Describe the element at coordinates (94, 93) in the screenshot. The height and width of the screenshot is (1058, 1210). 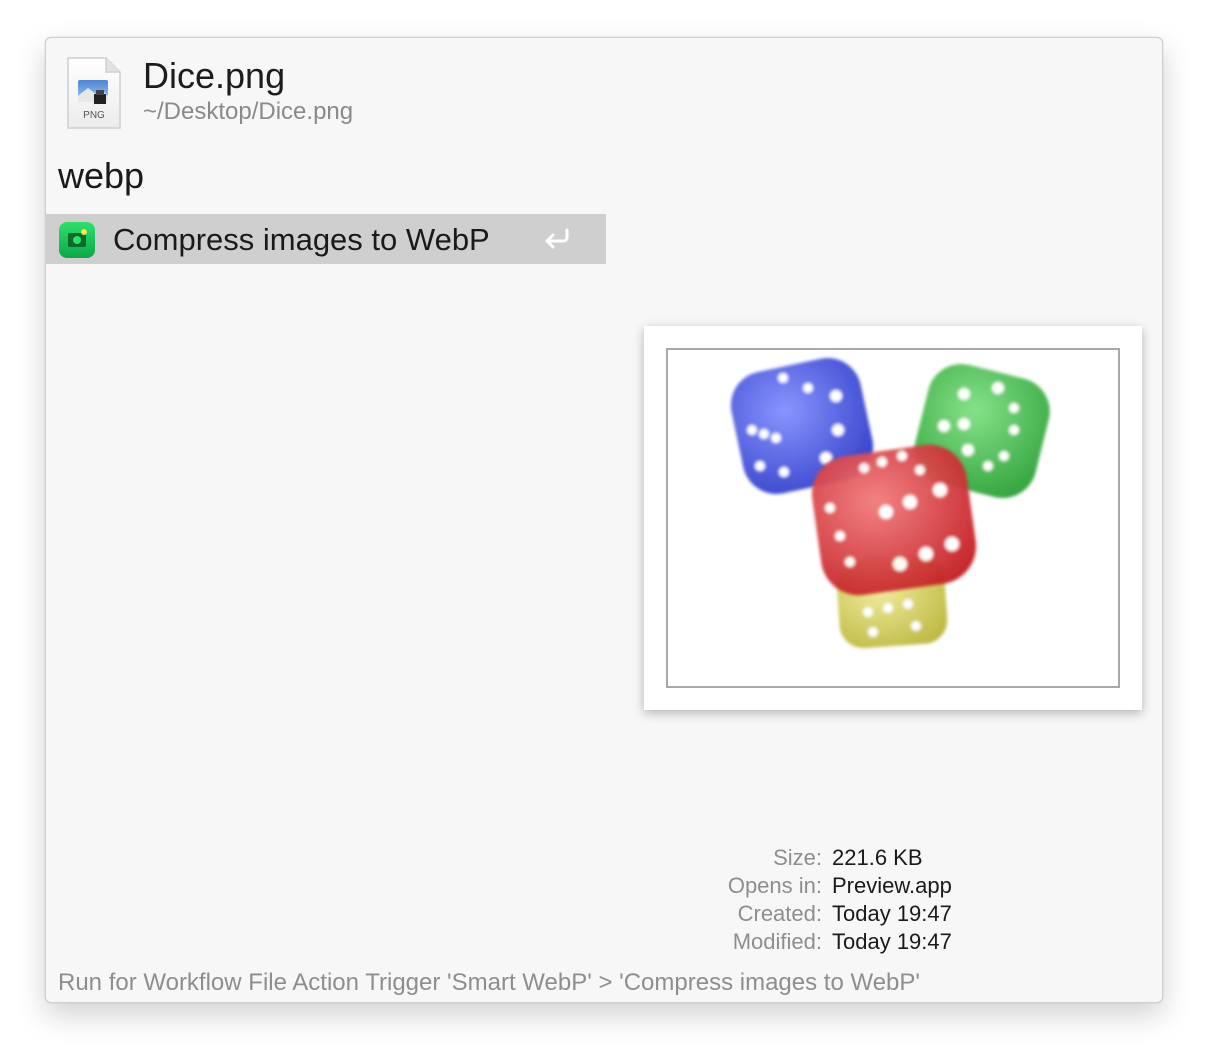
I see `png-file-icon: PNG` at that location.